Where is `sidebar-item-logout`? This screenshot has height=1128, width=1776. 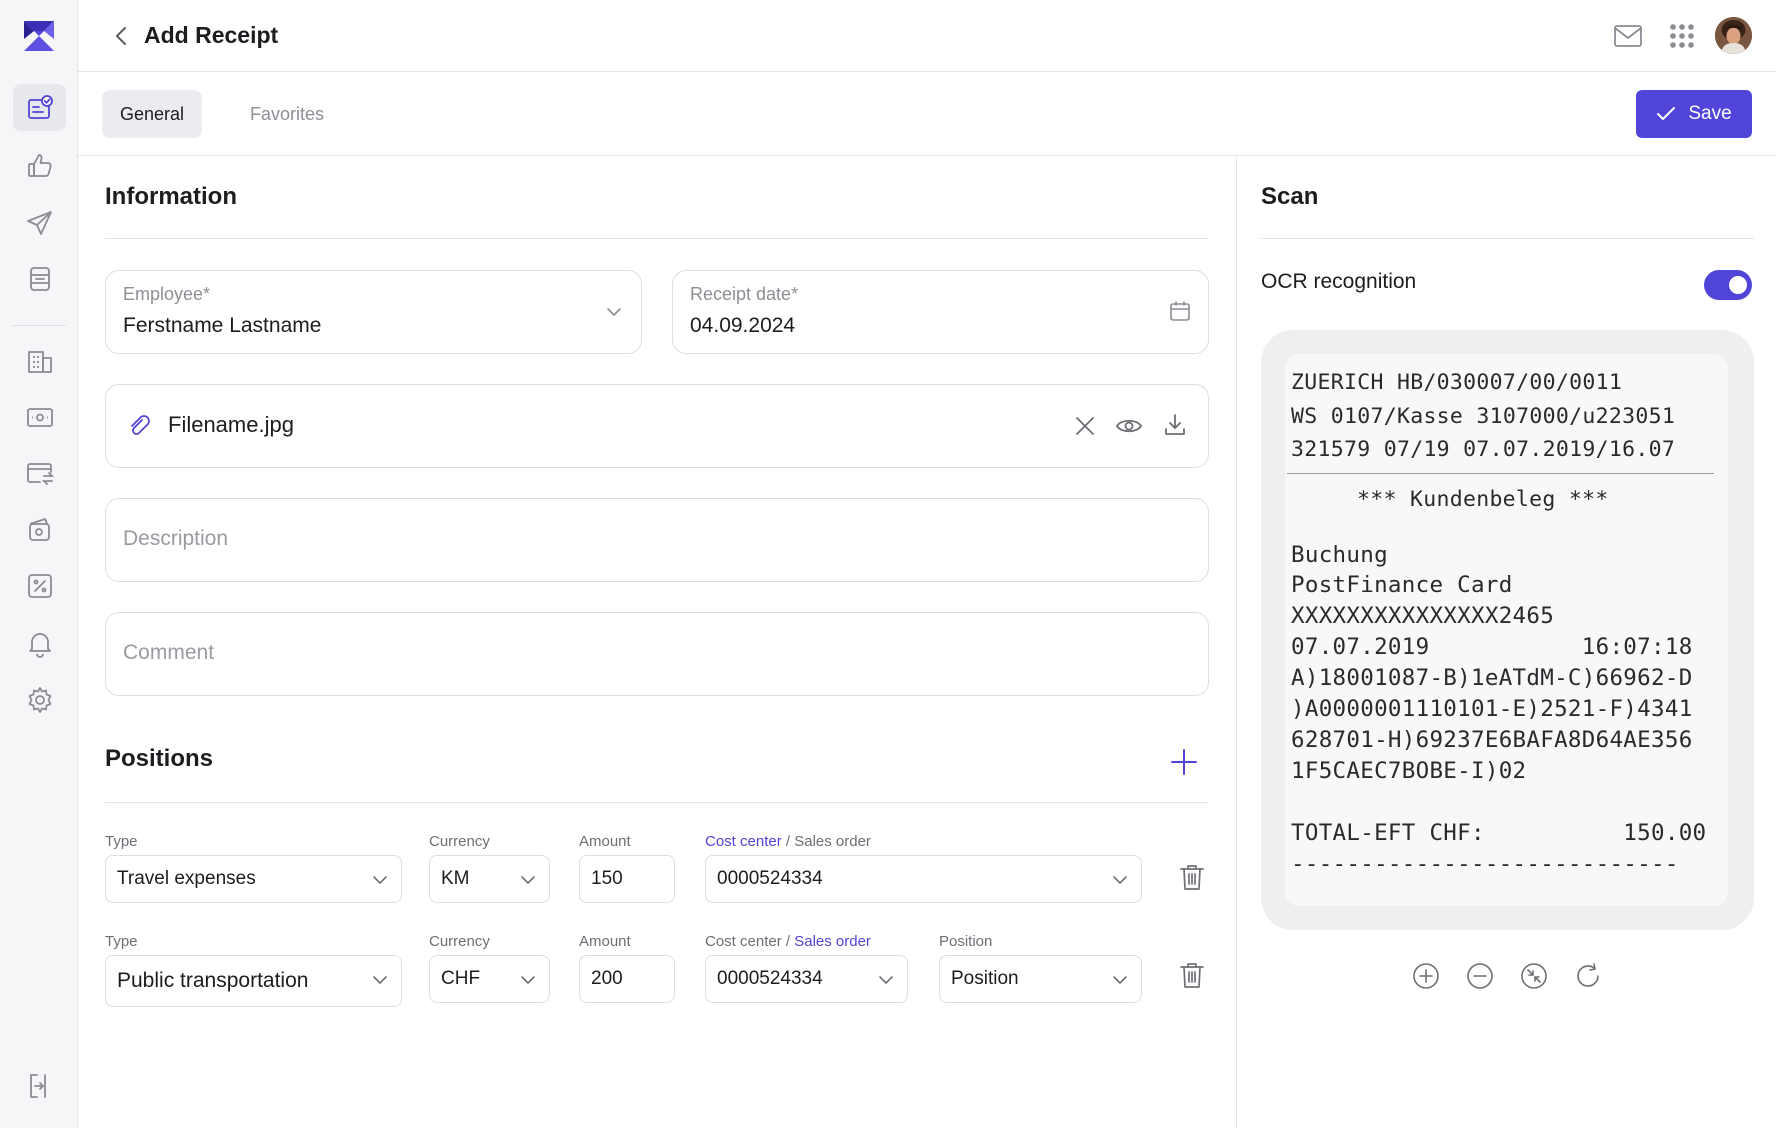
sidebar-item-logout is located at coordinates (39, 1085).